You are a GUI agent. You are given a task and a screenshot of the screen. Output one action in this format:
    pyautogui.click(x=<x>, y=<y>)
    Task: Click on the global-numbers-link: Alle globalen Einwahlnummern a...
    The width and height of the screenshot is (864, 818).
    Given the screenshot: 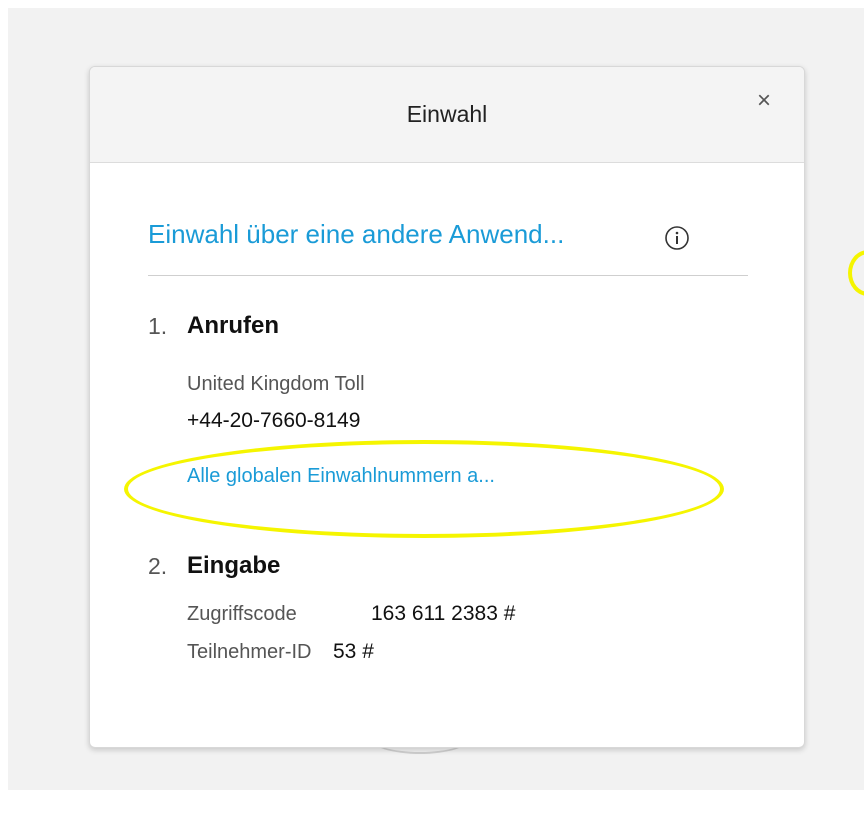 What is the action you would take?
    pyautogui.click(x=341, y=476)
    